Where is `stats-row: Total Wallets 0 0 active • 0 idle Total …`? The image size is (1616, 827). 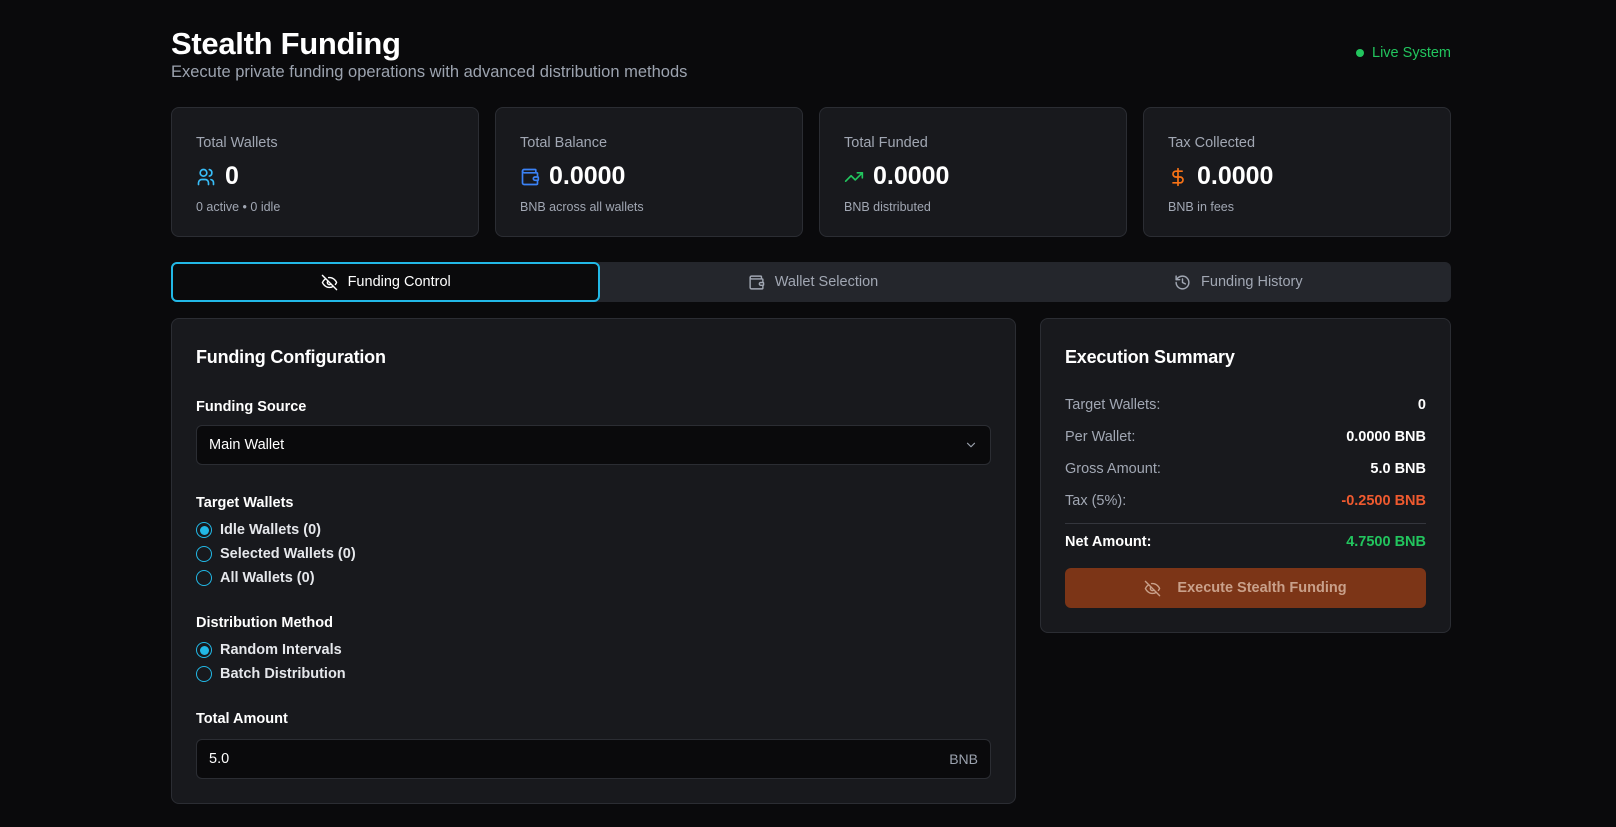
stats-row: Total Wallets 0 0 active • 0 idle Total … is located at coordinates (811, 172).